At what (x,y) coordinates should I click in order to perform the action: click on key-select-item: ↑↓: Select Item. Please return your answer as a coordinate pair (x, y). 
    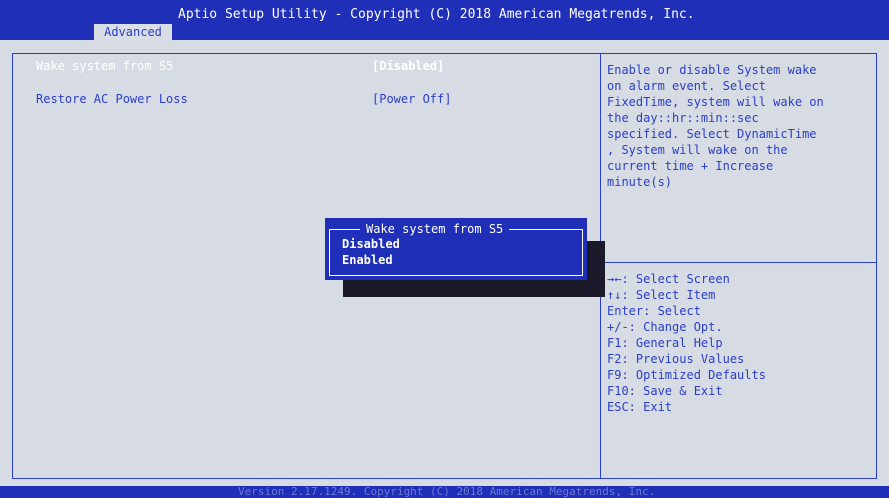
    Looking at the image, I should click on (661, 295).